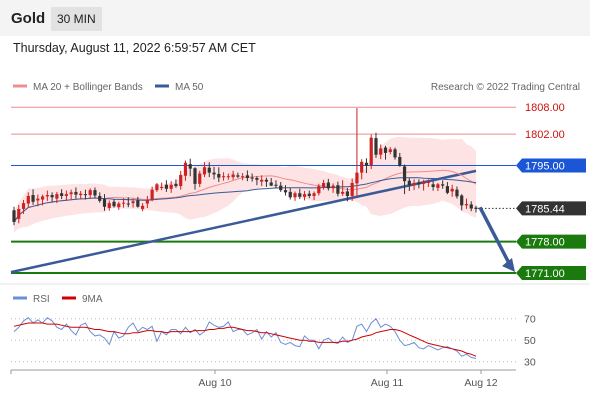 Image resolution: width=590 pixels, height=400 pixels. I want to click on time-tick-label: Aug 11, so click(387, 383).